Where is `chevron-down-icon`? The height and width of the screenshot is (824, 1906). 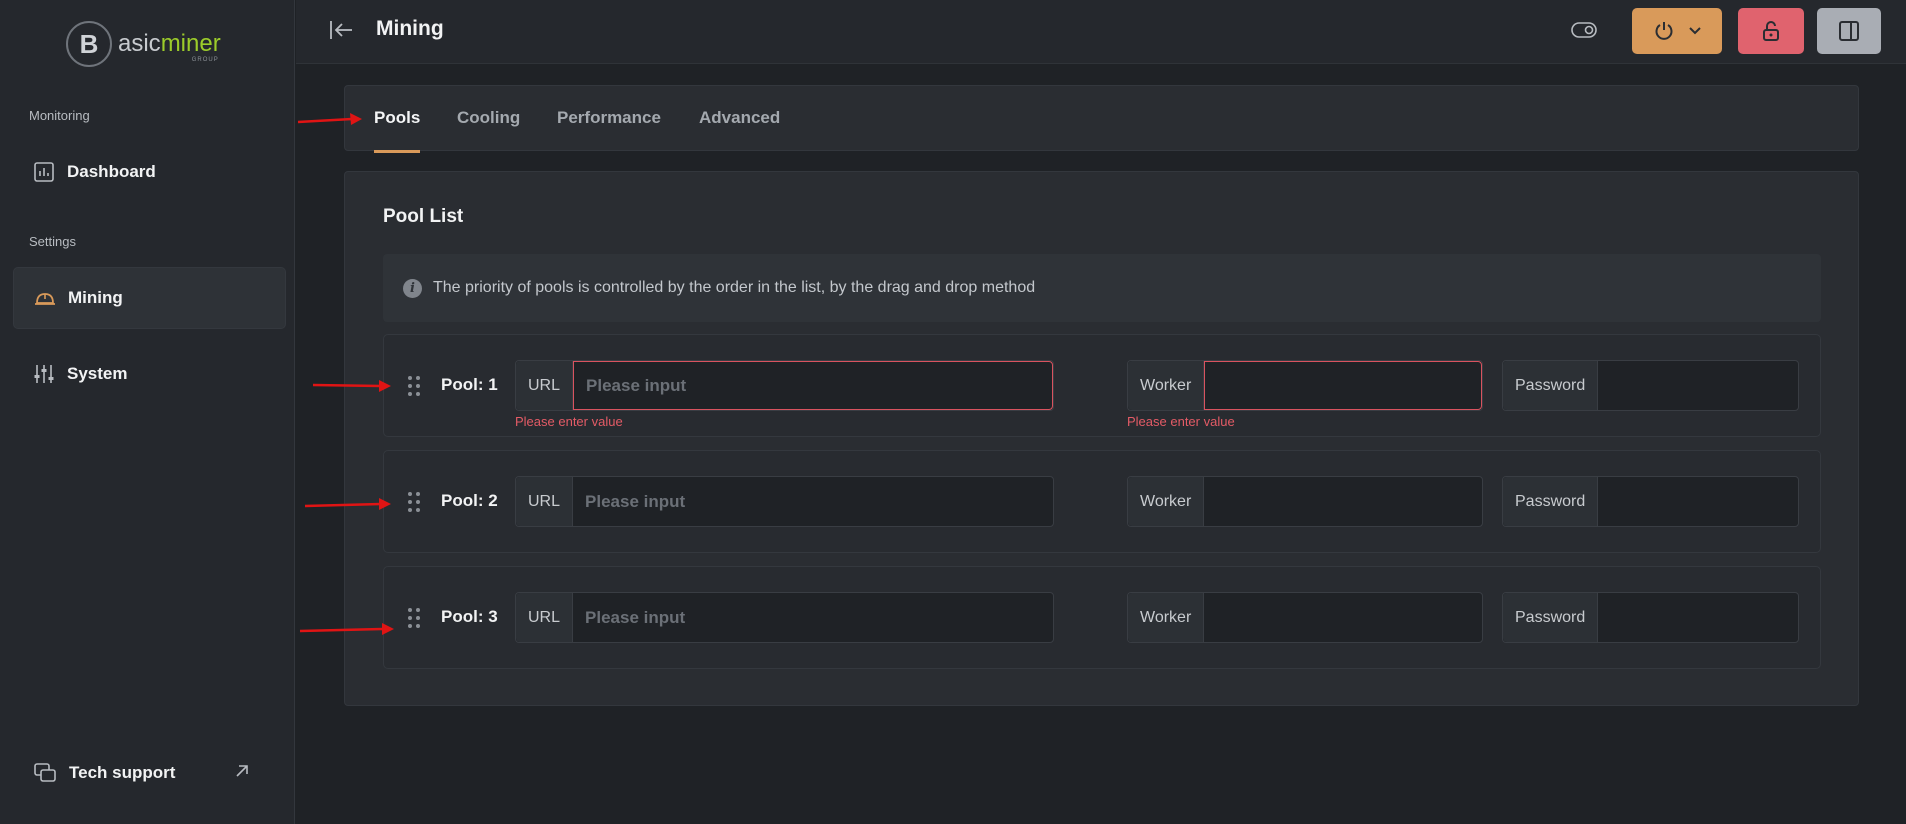 chevron-down-icon is located at coordinates (1695, 31).